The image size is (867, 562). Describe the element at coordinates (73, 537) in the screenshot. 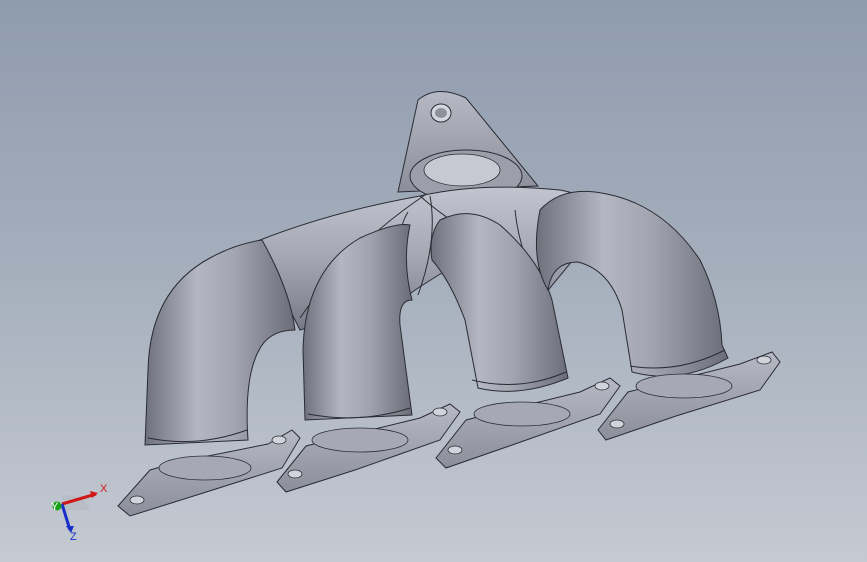

I see `z-axis-label: Z` at that location.